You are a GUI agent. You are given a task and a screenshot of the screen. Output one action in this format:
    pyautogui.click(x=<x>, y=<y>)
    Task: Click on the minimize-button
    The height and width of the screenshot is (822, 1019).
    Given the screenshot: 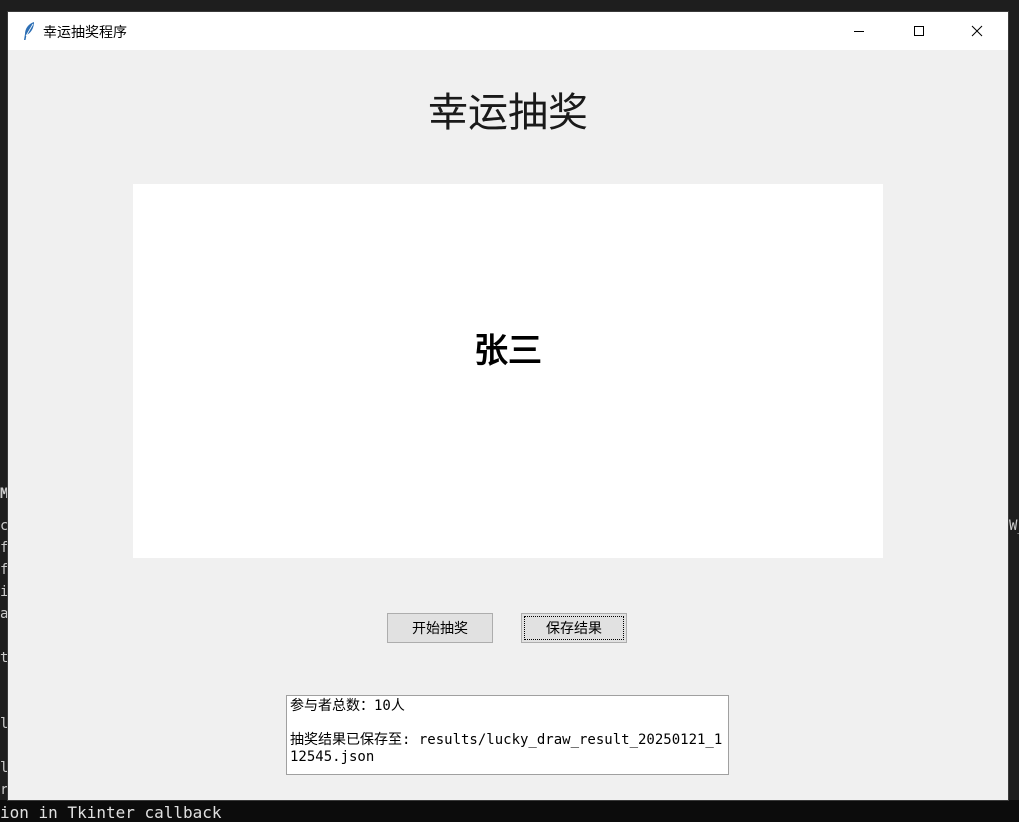 What is the action you would take?
    pyautogui.click(x=859, y=31)
    